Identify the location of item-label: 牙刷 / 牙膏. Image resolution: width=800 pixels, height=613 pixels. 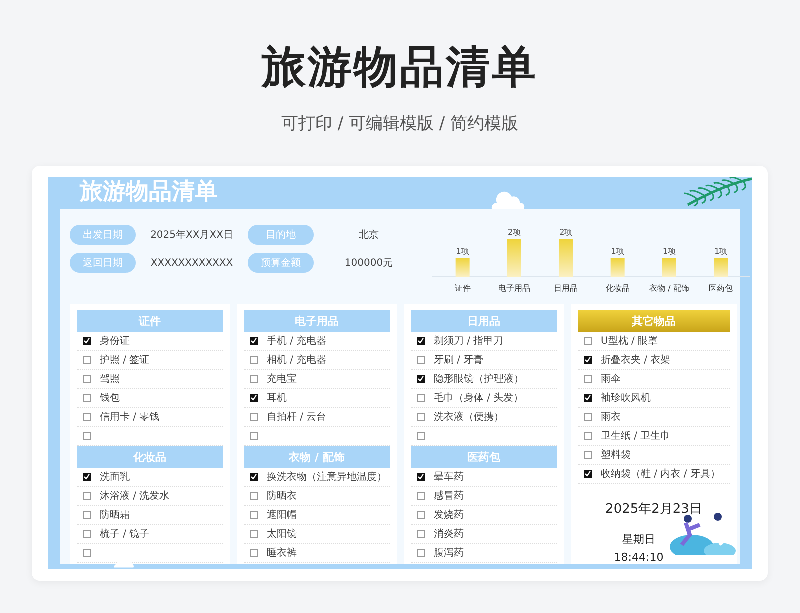
(459, 360).